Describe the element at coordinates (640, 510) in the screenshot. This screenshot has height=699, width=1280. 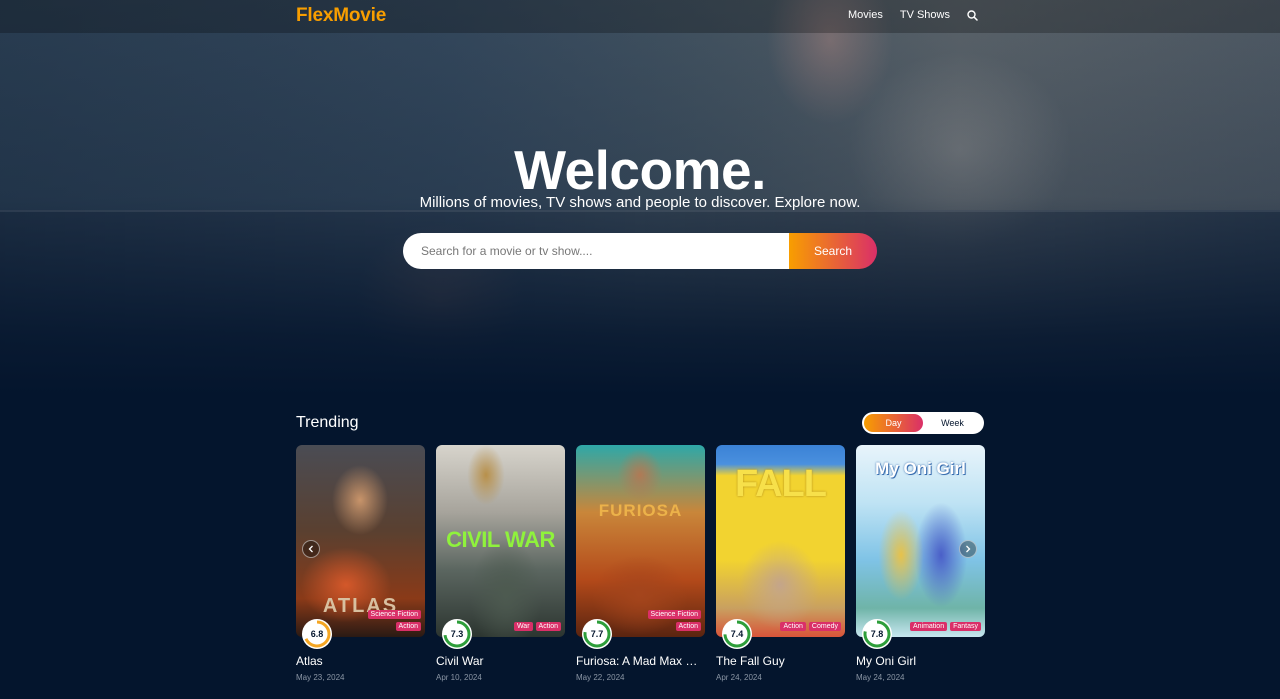
I see `poster-title-art: FURIOSA` at that location.